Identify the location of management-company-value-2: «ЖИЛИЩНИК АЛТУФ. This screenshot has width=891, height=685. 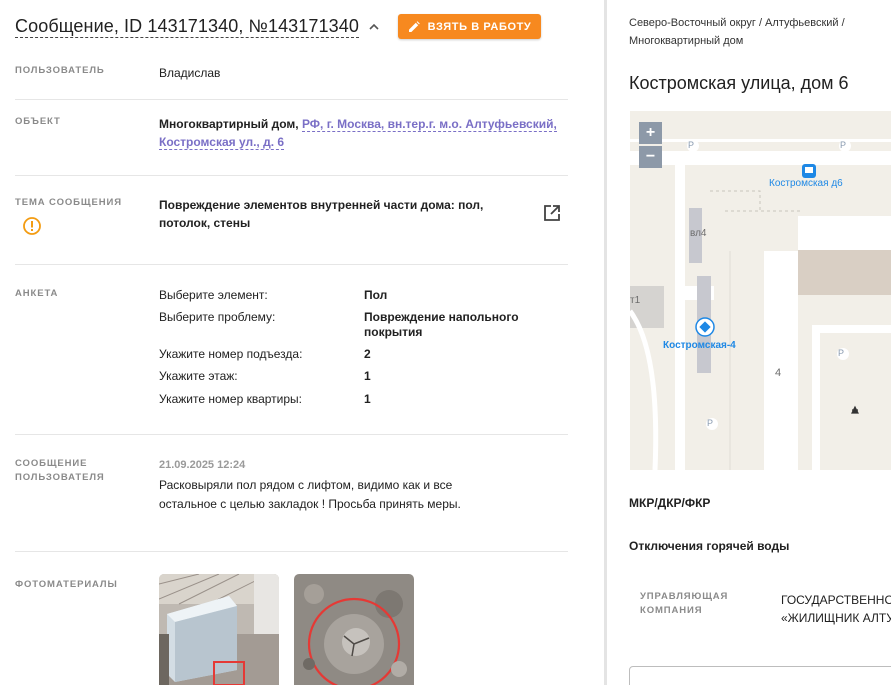
(836, 618).